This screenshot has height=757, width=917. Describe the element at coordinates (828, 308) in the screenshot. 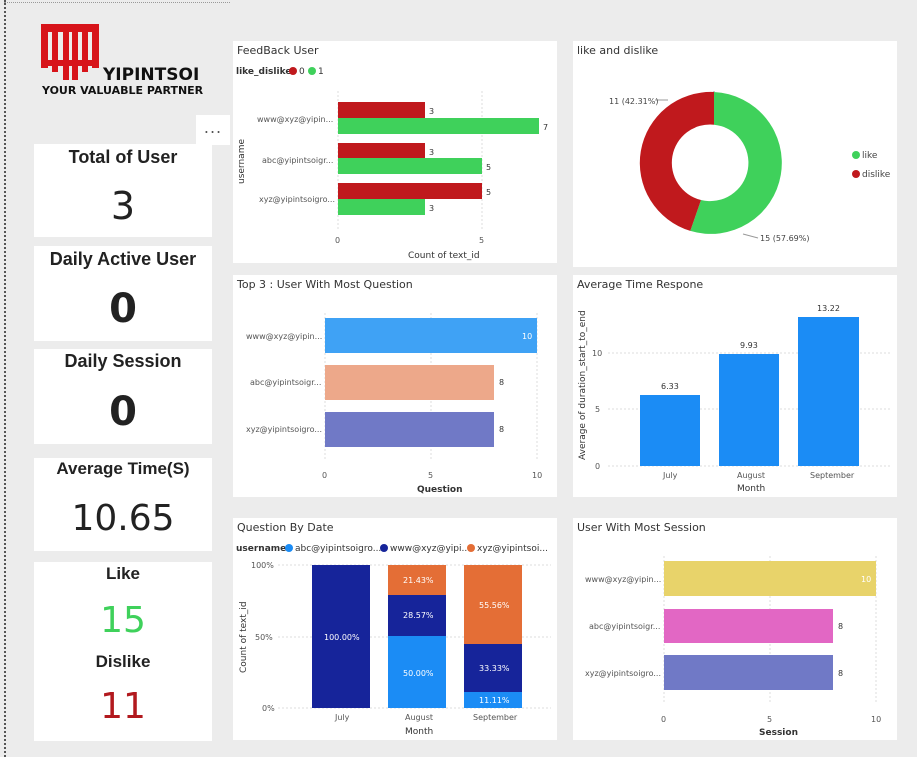

I see `data-label: 13.22` at that location.